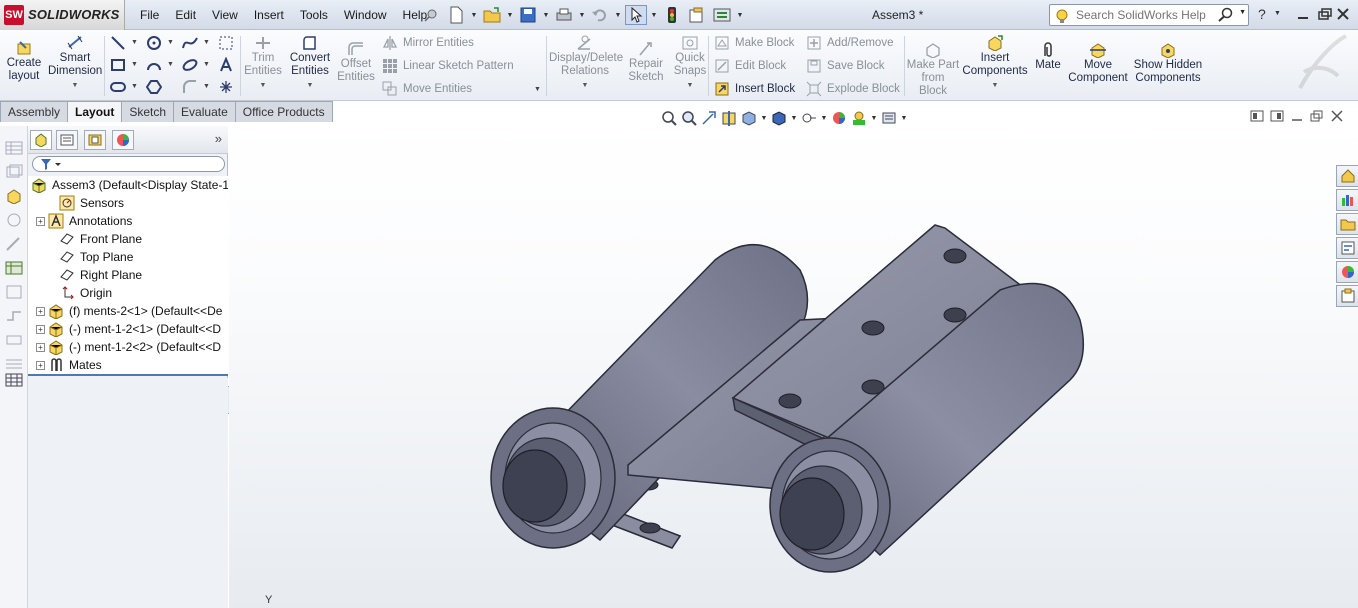 This screenshot has width=1358, height=608. Describe the element at coordinates (697, 15) in the screenshot. I see `file-properties-icon` at that location.